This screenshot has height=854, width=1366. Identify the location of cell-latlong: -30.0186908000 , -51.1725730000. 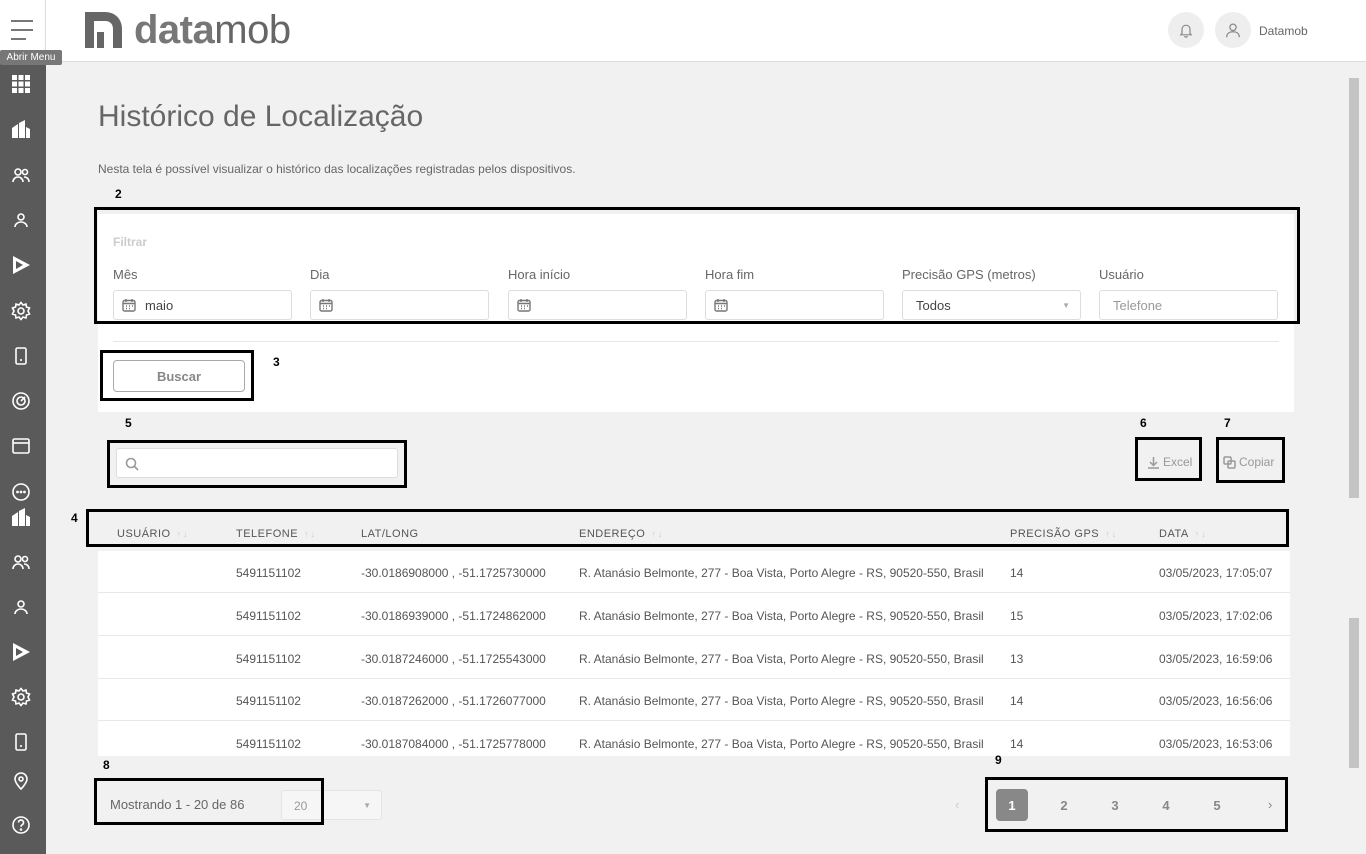
(453, 573).